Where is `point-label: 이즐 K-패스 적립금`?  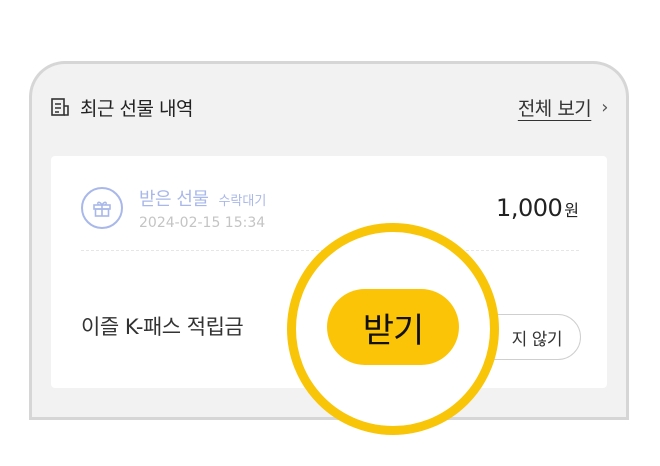
point-label: 이즐 K-패스 적립금 is located at coordinates (162, 327).